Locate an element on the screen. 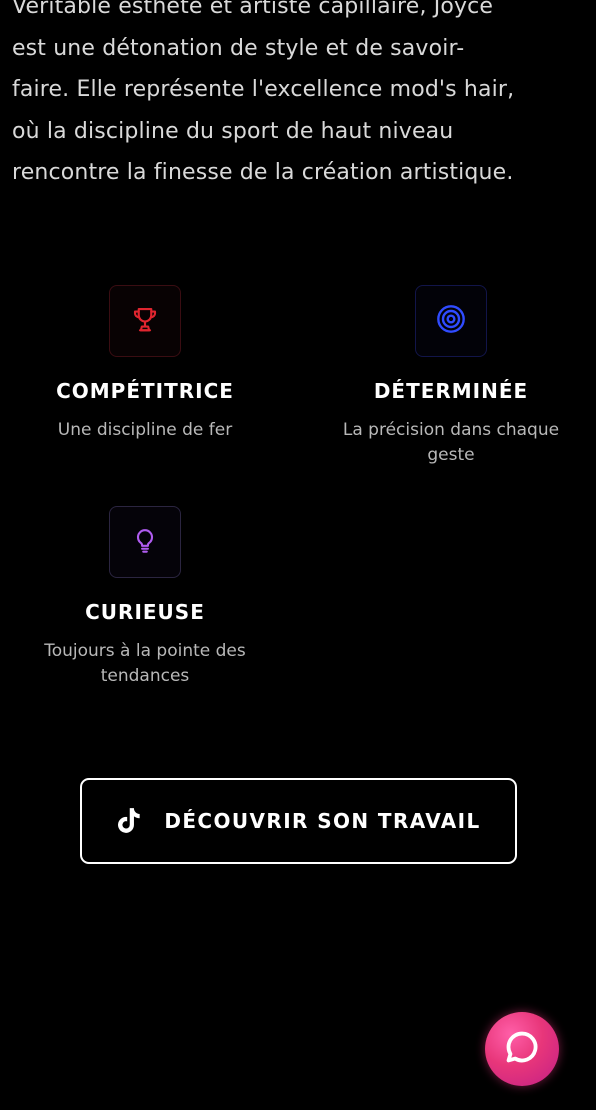 This screenshot has height=1110, width=596. chat-bubble-icon is located at coordinates (522, 1049).